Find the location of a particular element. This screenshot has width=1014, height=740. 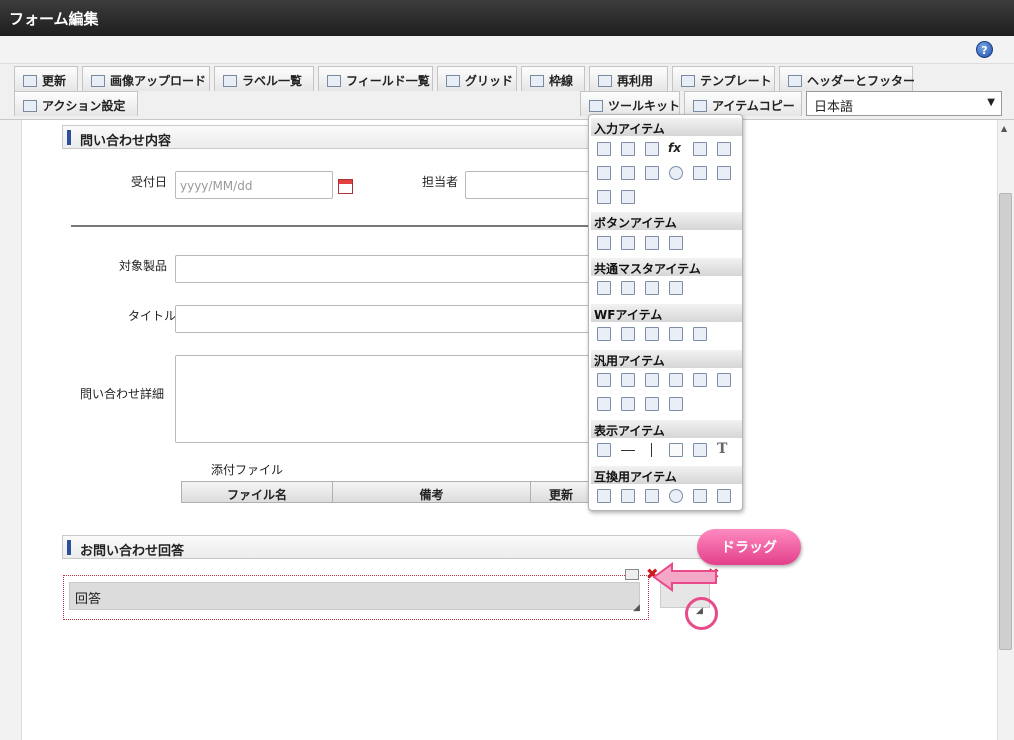

label-icon is located at coordinates (604, 450).